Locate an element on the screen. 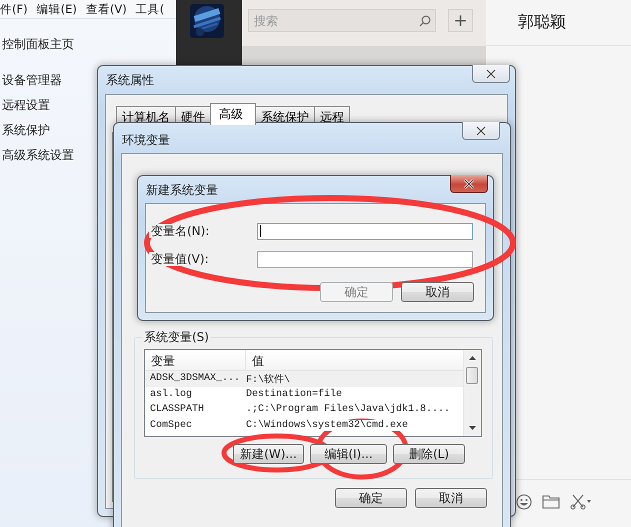 The image size is (631, 527). column-header: 变量 is located at coordinates (195, 360).